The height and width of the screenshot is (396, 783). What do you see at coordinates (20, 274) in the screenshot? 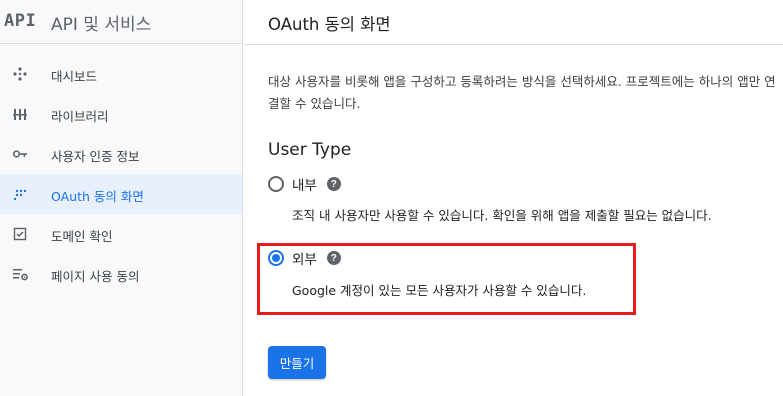
I see `settings-list-icon` at bounding box center [20, 274].